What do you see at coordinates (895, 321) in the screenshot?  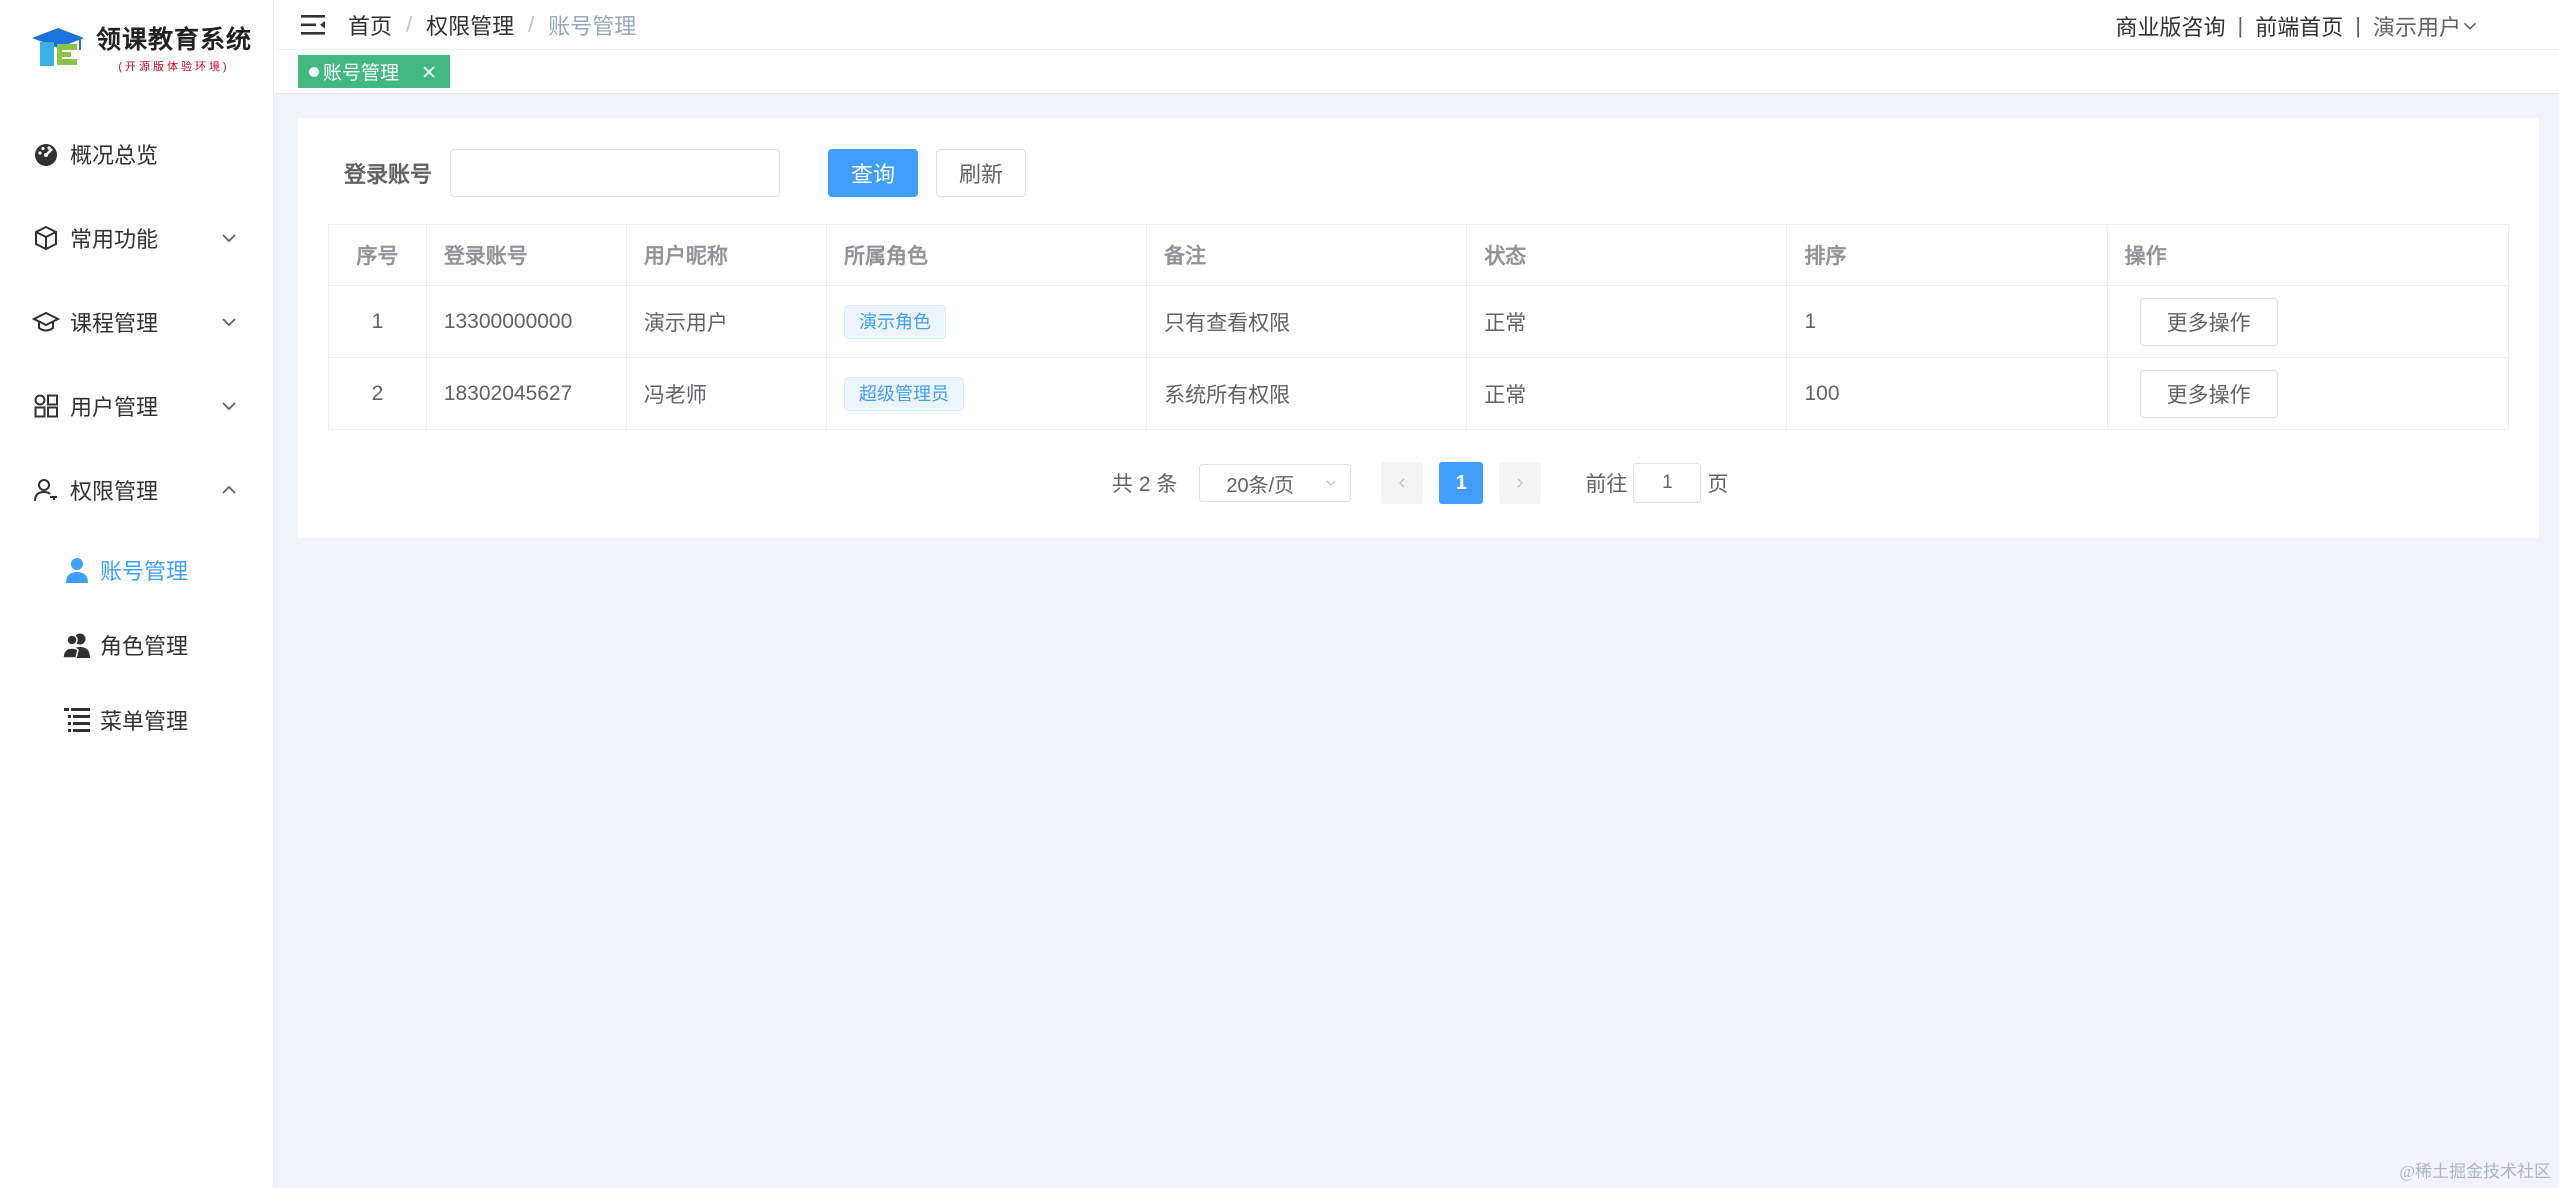 I see `role-tag: 演示角色` at bounding box center [895, 321].